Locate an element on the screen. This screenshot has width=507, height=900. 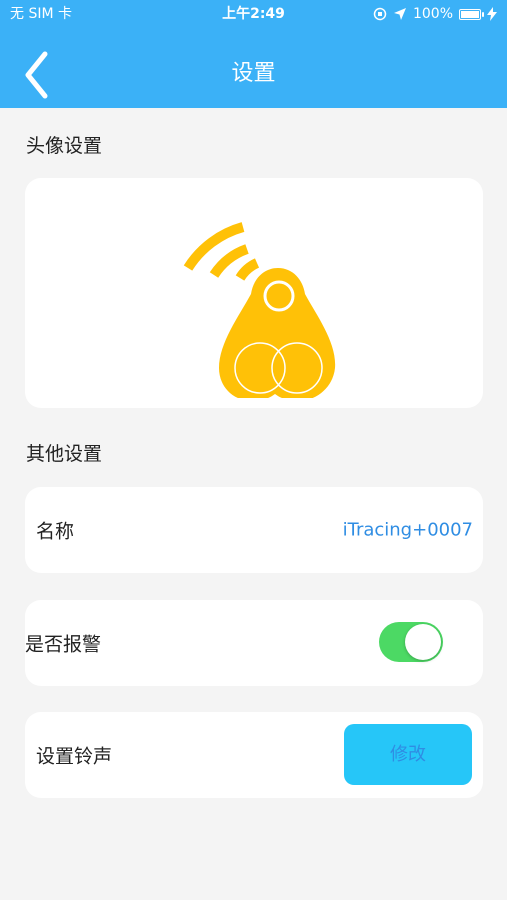
ringtone-row: 设置铃声 修改 is located at coordinates (254, 755).